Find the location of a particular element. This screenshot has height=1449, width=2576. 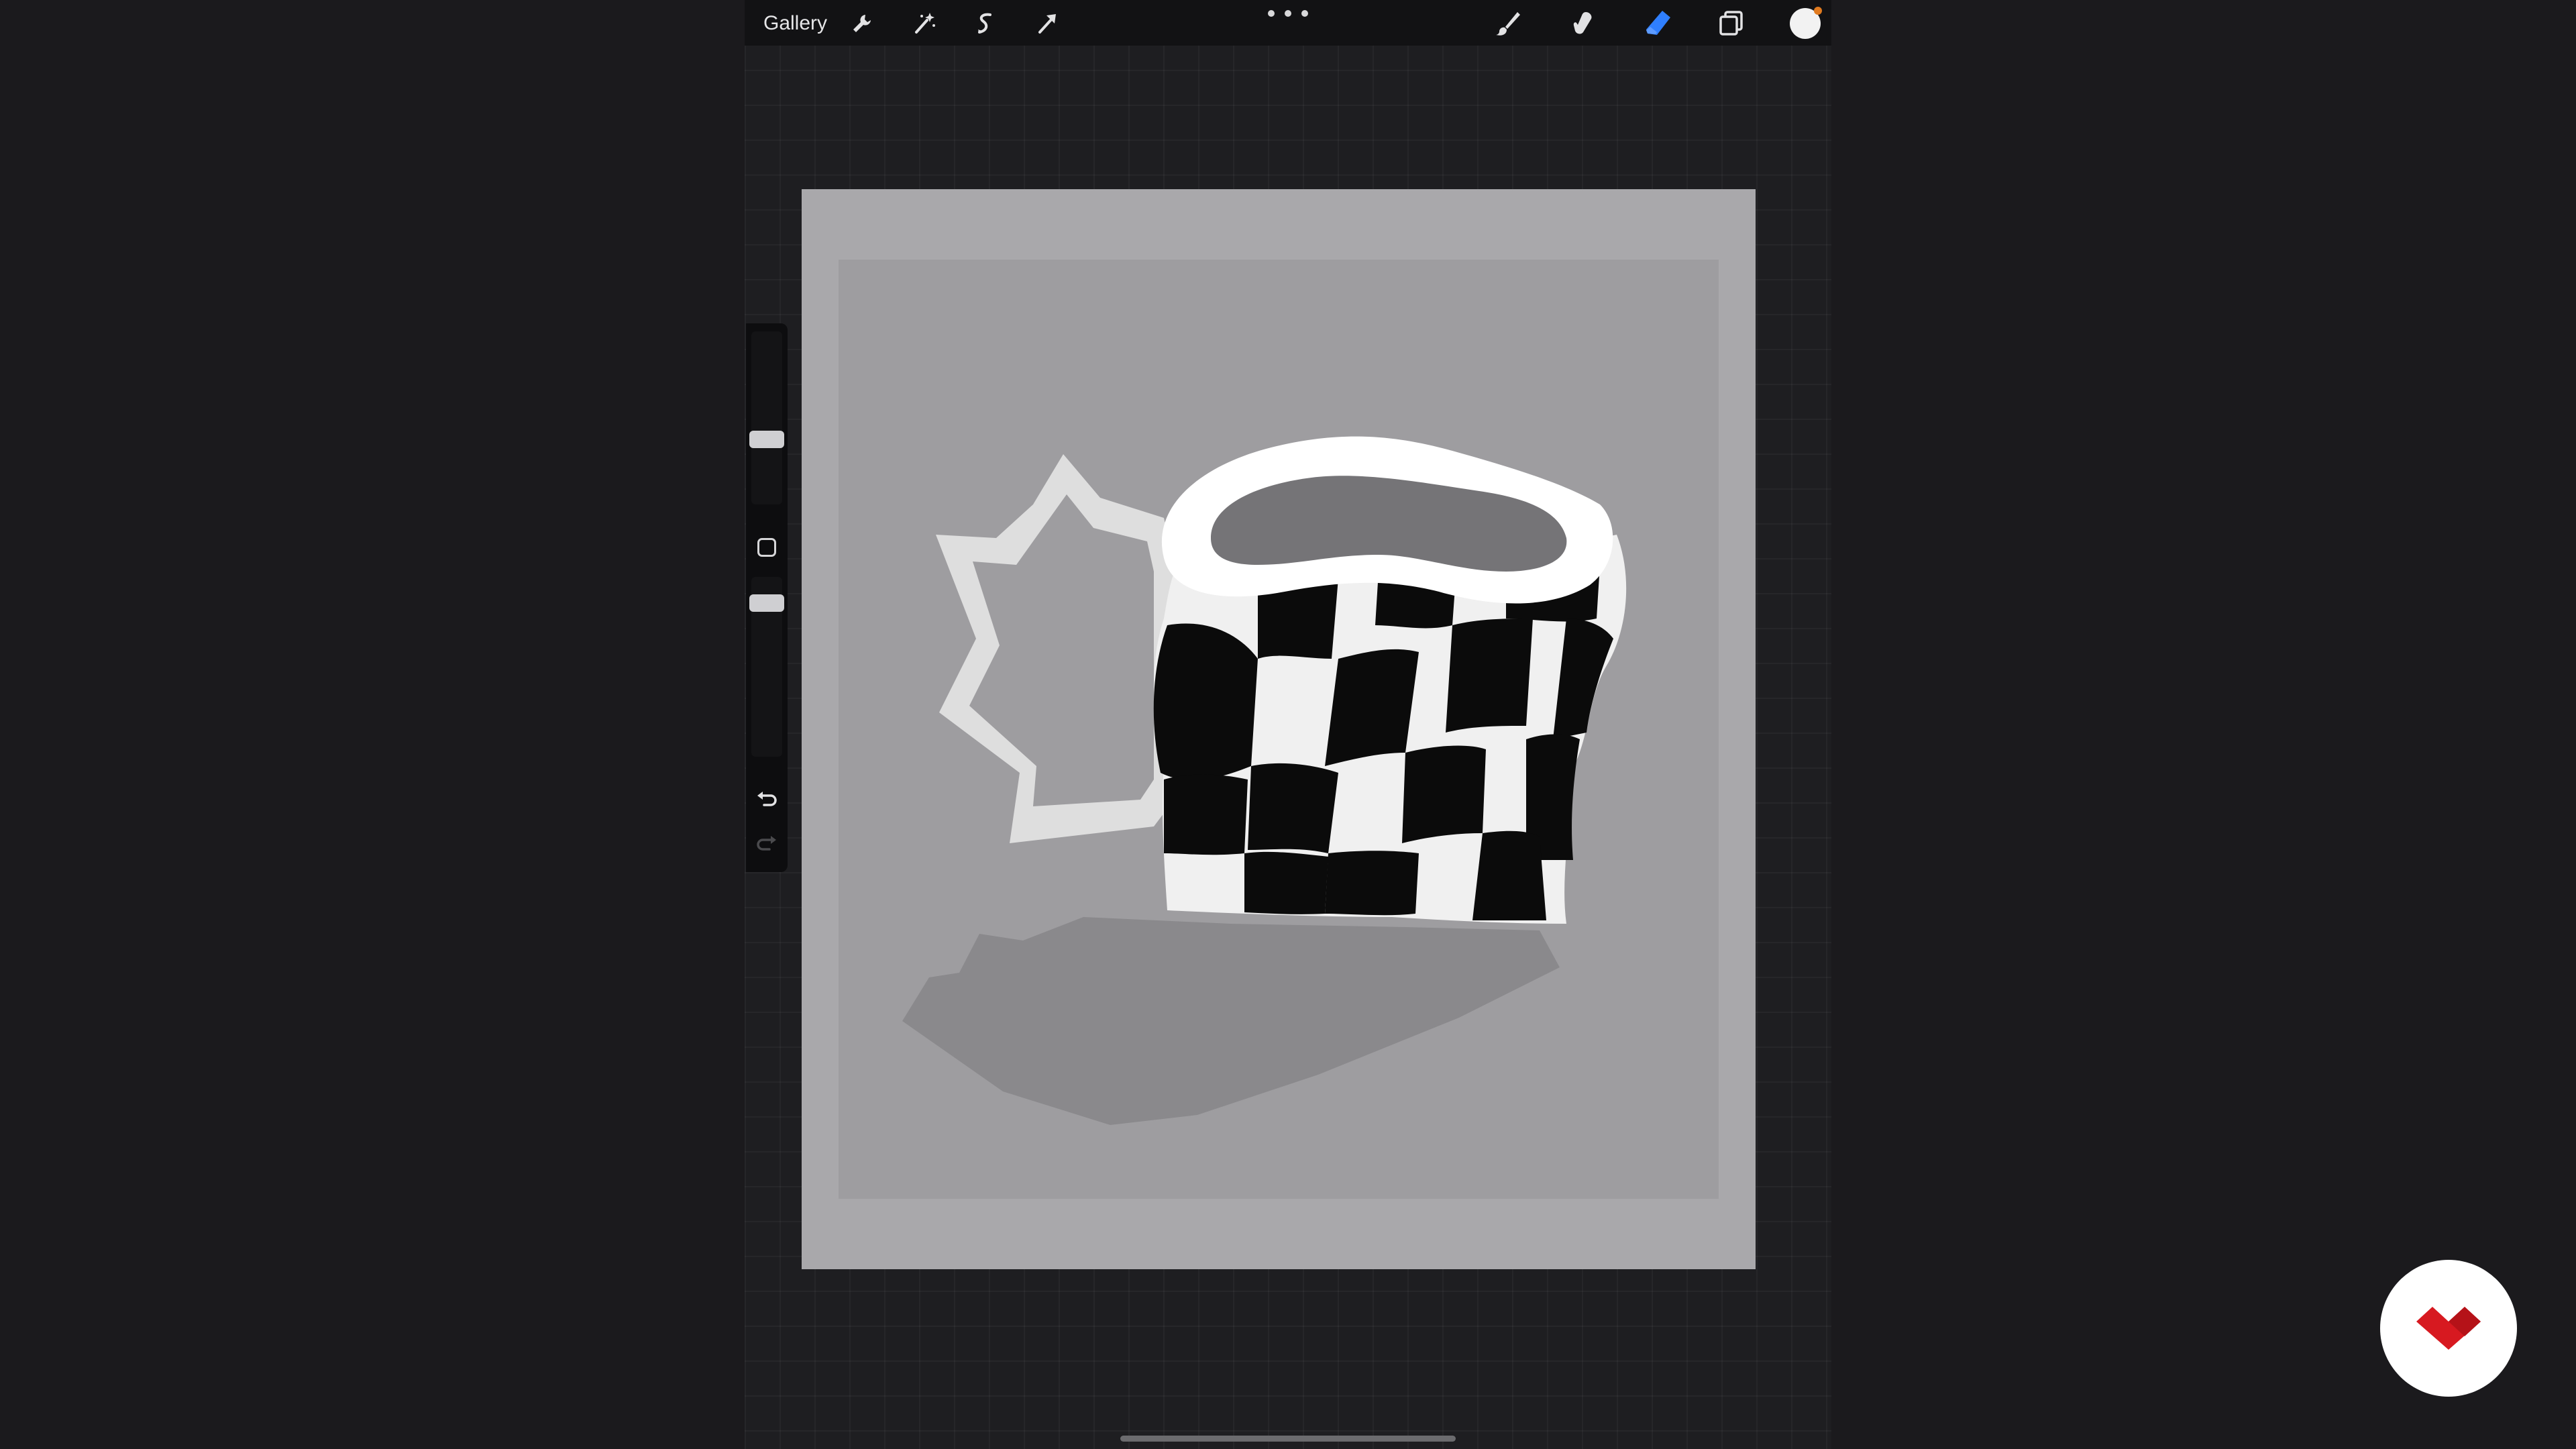

eraser-icon is located at coordinates (1657, 23).